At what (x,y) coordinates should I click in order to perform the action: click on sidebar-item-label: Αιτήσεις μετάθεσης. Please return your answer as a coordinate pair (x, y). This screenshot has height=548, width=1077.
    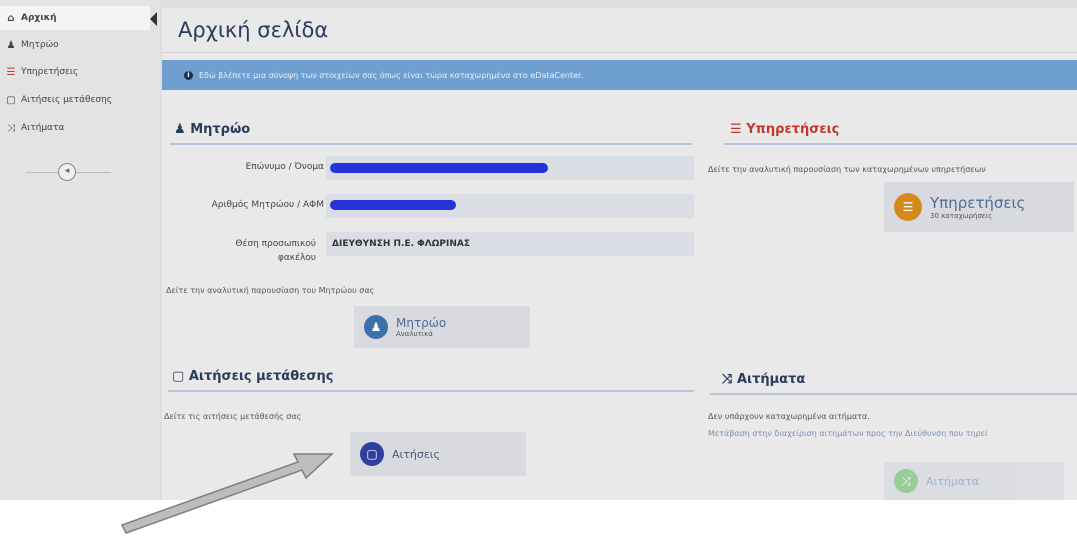
    Looking at the image, I should click on (67, 100).